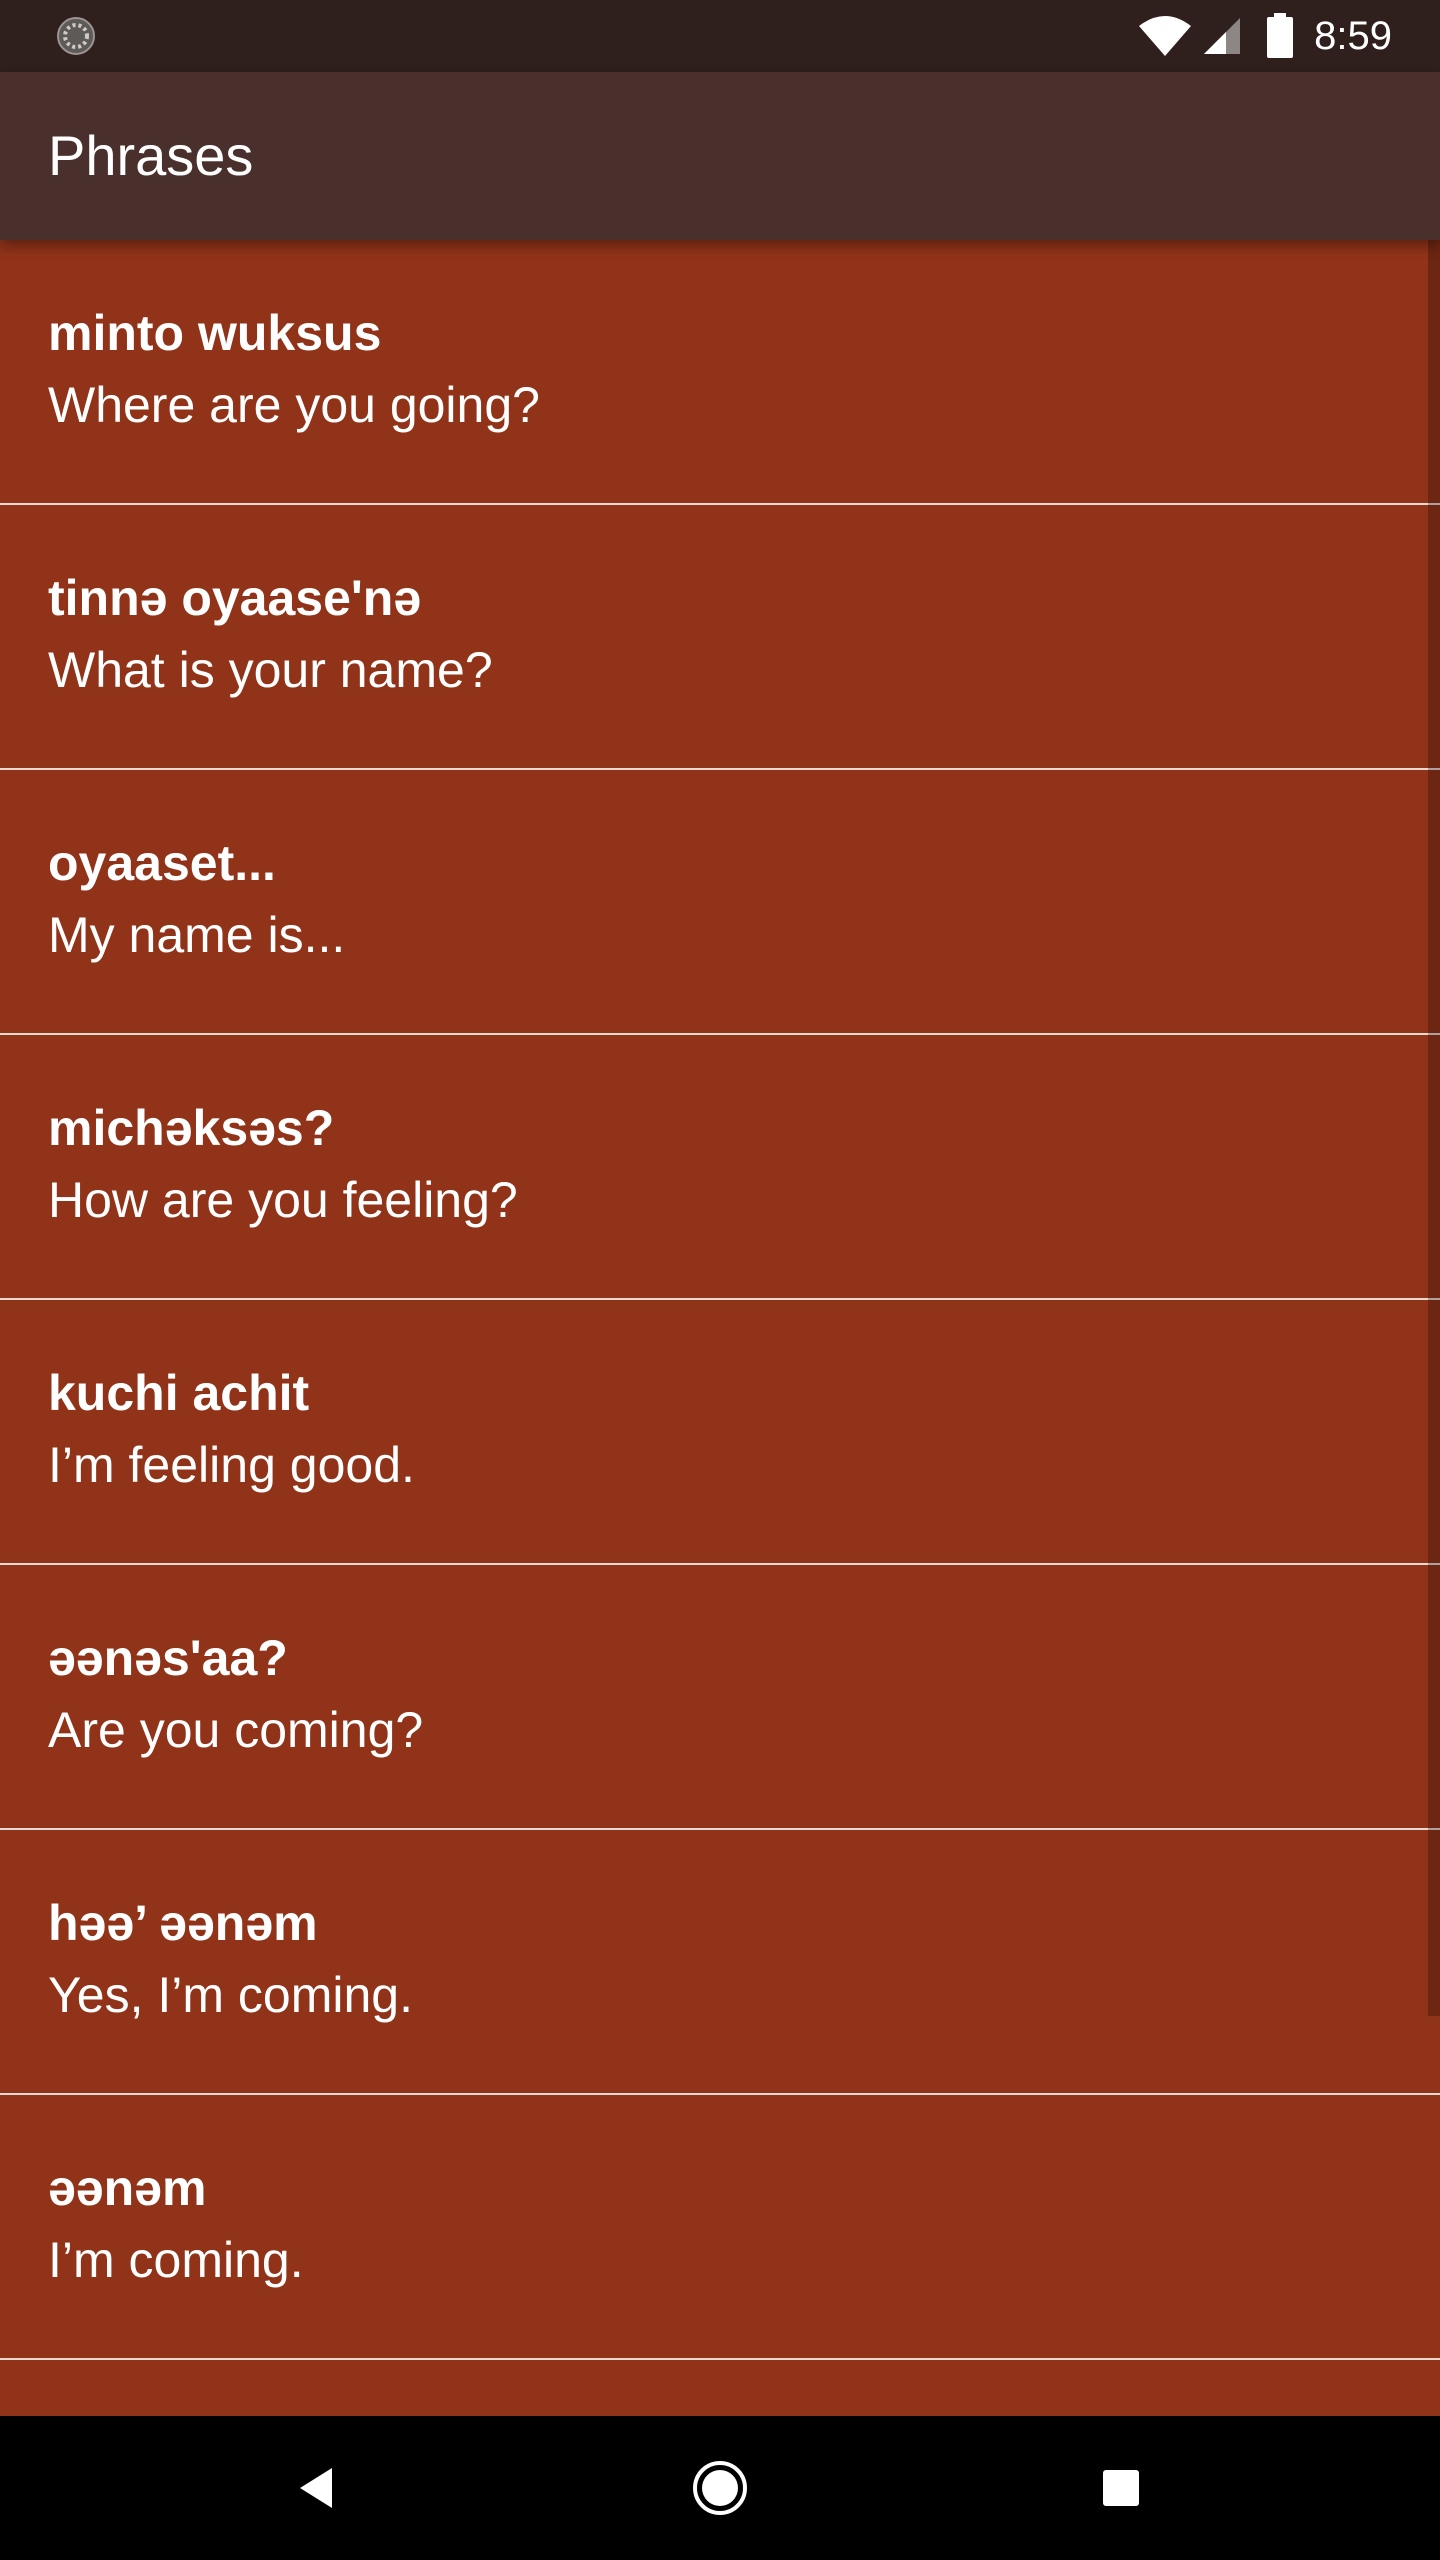  I want to click on app-bar: Phrases, so click(720, 156).